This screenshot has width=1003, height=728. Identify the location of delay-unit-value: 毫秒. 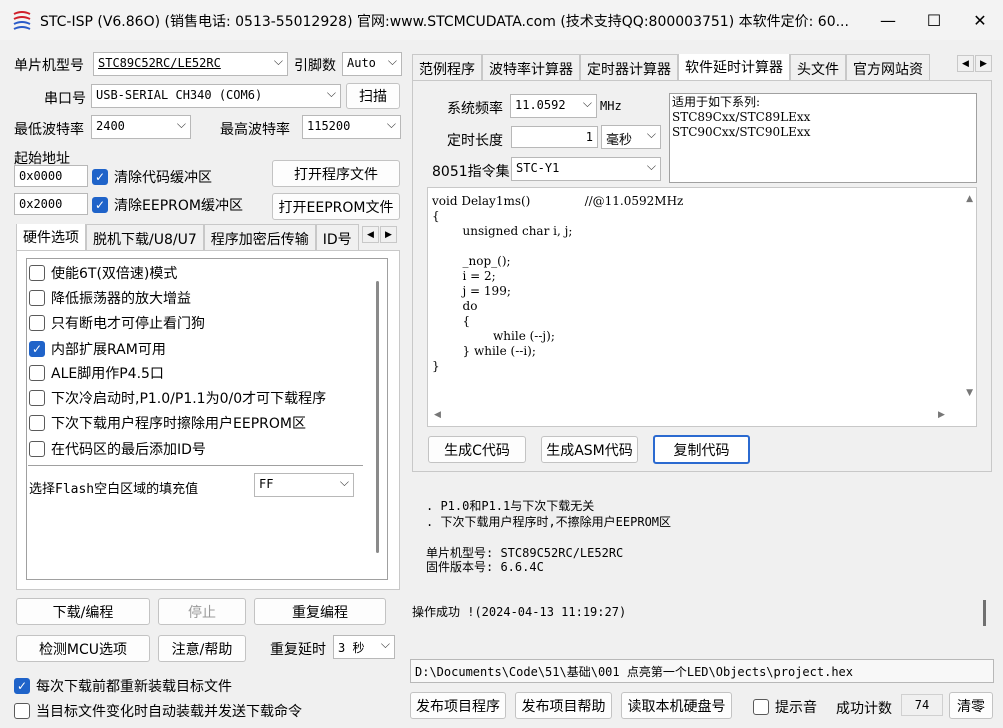
(619, 140).